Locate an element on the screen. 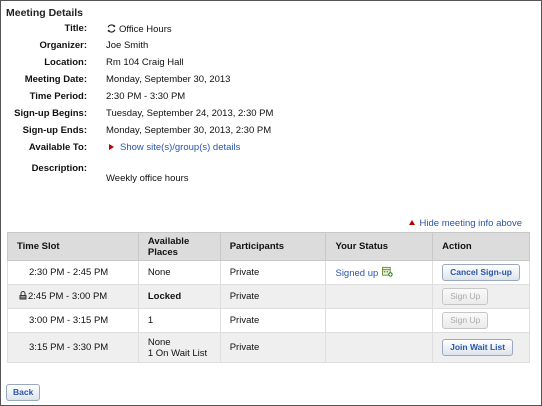 The height and width of the screenshot is (406, 542). detail-location-row: Location: Rm 104 Craig Hall is located at coordinates (171, 64).